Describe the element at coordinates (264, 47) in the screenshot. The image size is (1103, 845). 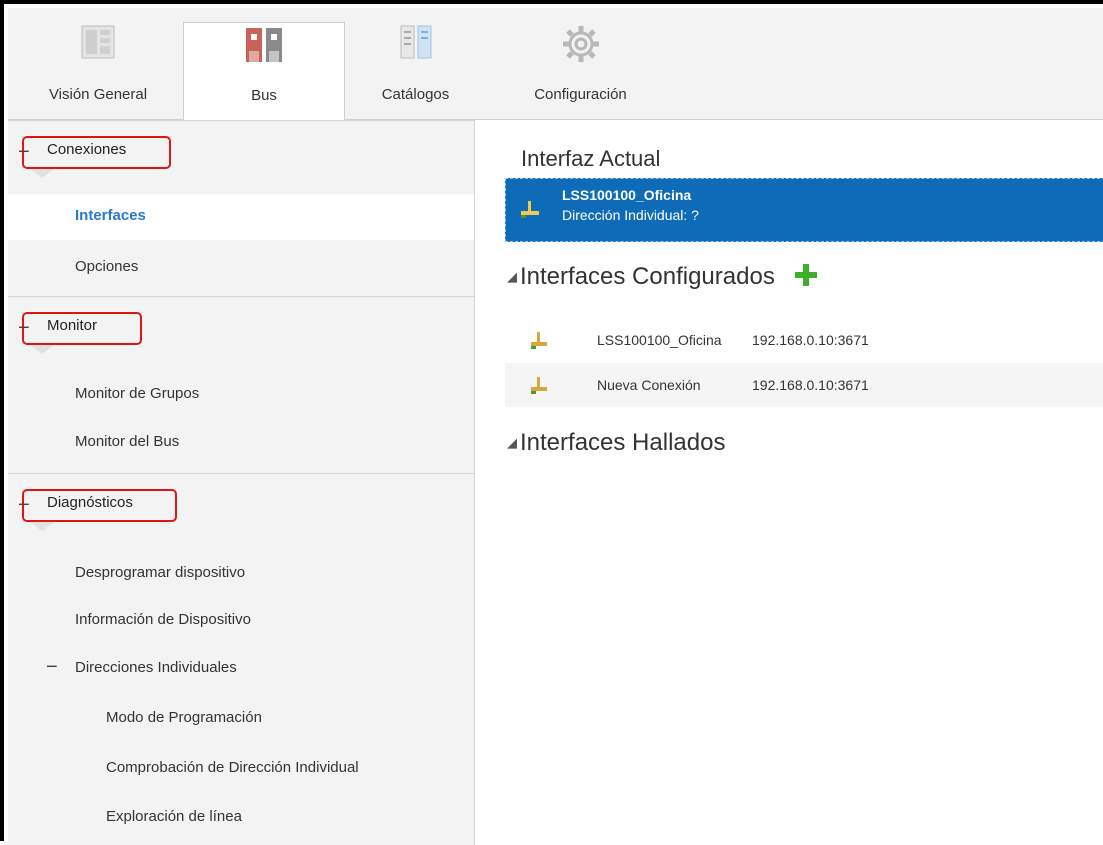
I see `bus-icon` at that location.